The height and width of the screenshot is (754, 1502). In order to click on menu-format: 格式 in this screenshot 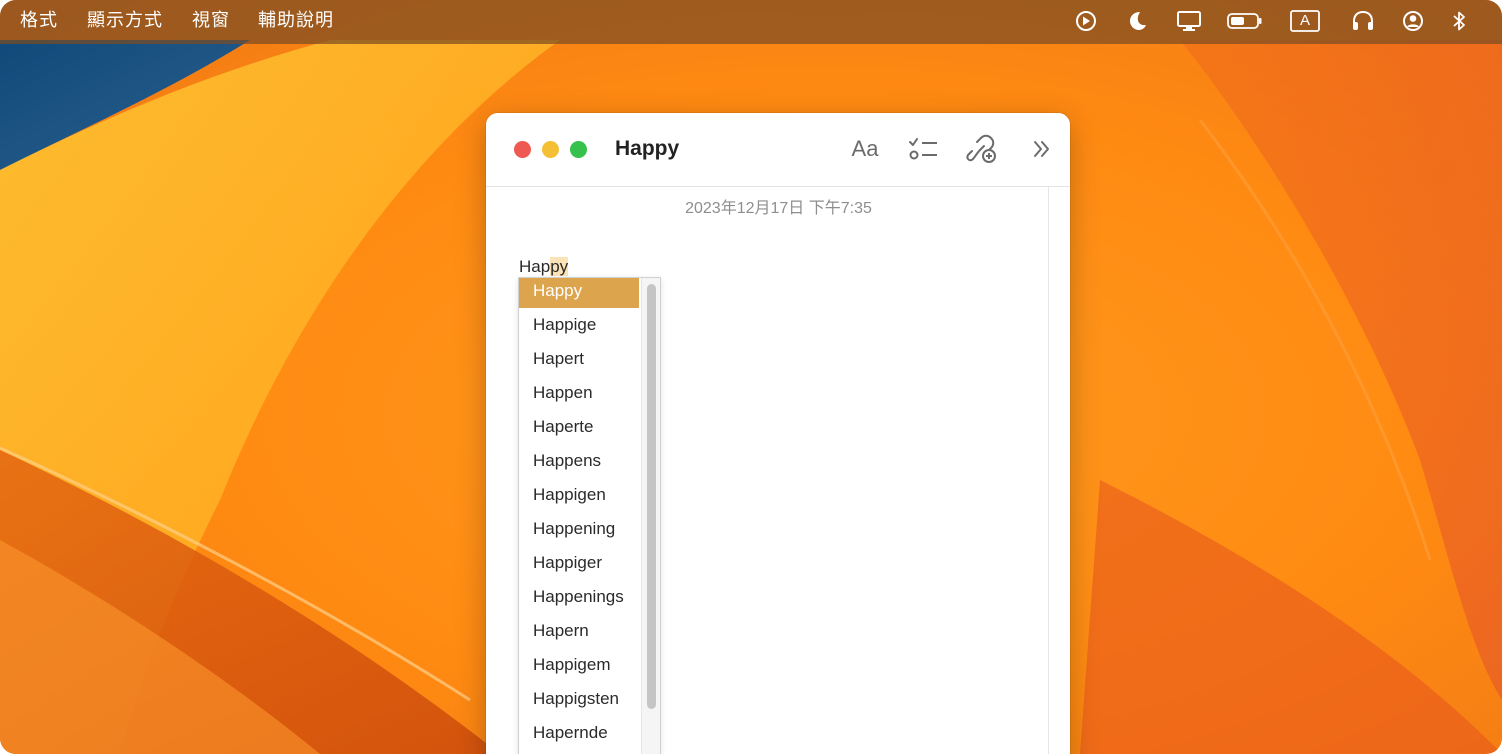, I will do `click(39, 20)`.